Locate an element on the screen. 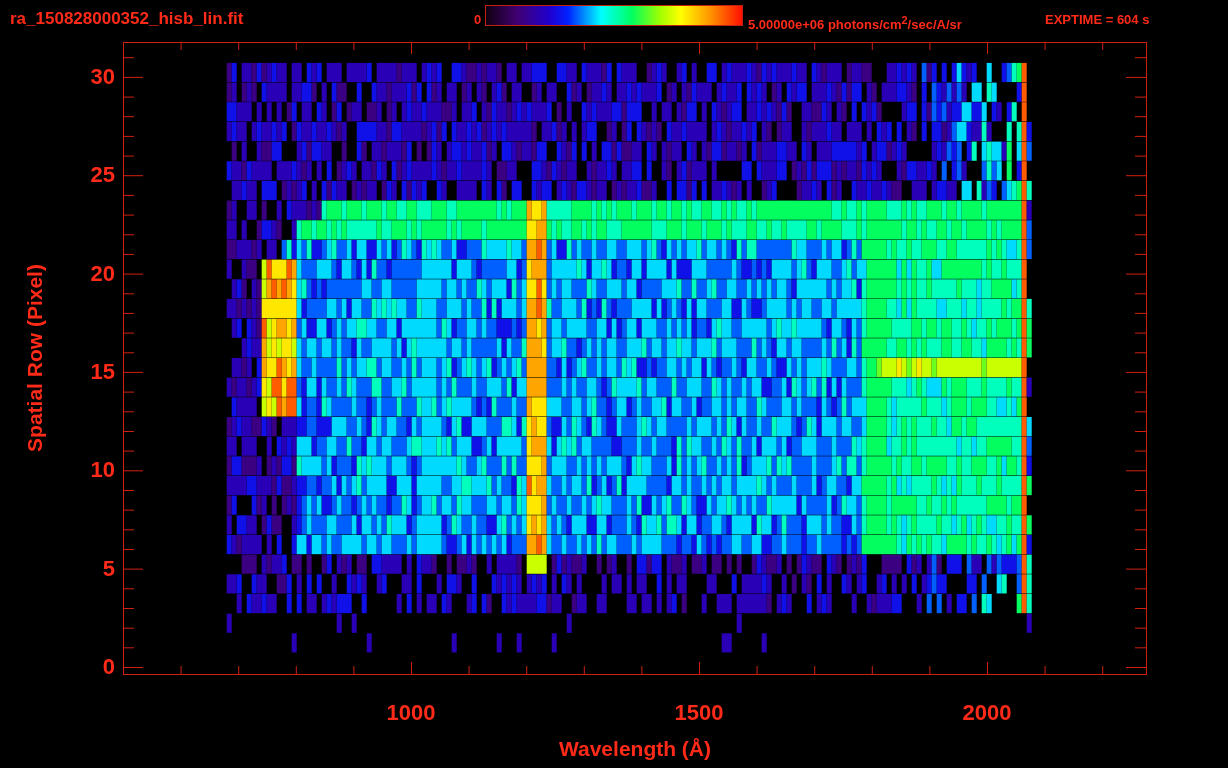 This screenshot has height=768, width=1228. y-tick-label: 15 is located at coordinates (102, 371).